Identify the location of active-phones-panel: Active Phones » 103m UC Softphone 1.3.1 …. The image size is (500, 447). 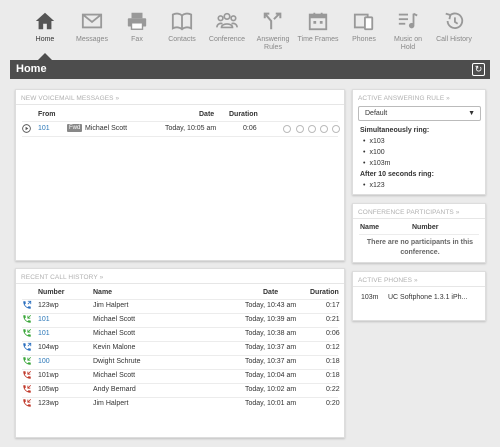
(419, 296).